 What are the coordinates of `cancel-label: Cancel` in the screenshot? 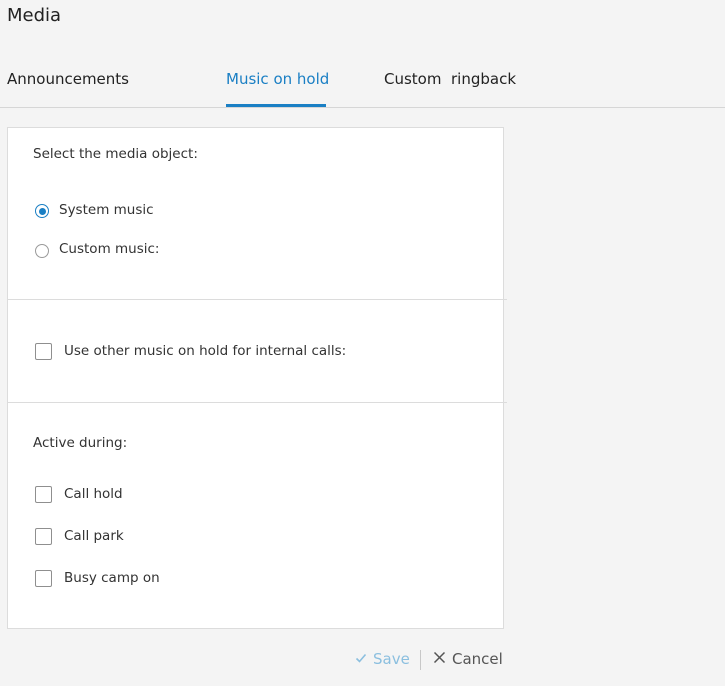 It's located at (477, 659).